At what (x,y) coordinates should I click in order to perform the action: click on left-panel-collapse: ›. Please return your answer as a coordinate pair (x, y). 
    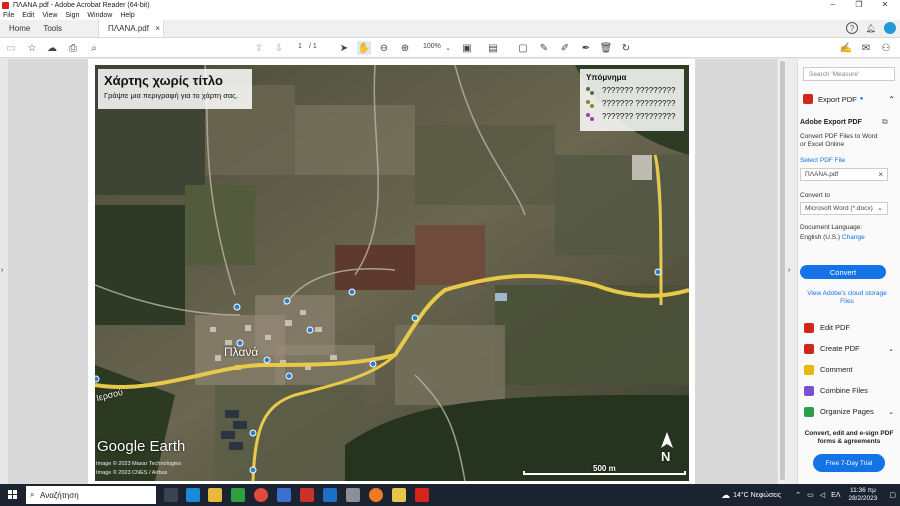
    Looking at the image, I should click on (4, 271).